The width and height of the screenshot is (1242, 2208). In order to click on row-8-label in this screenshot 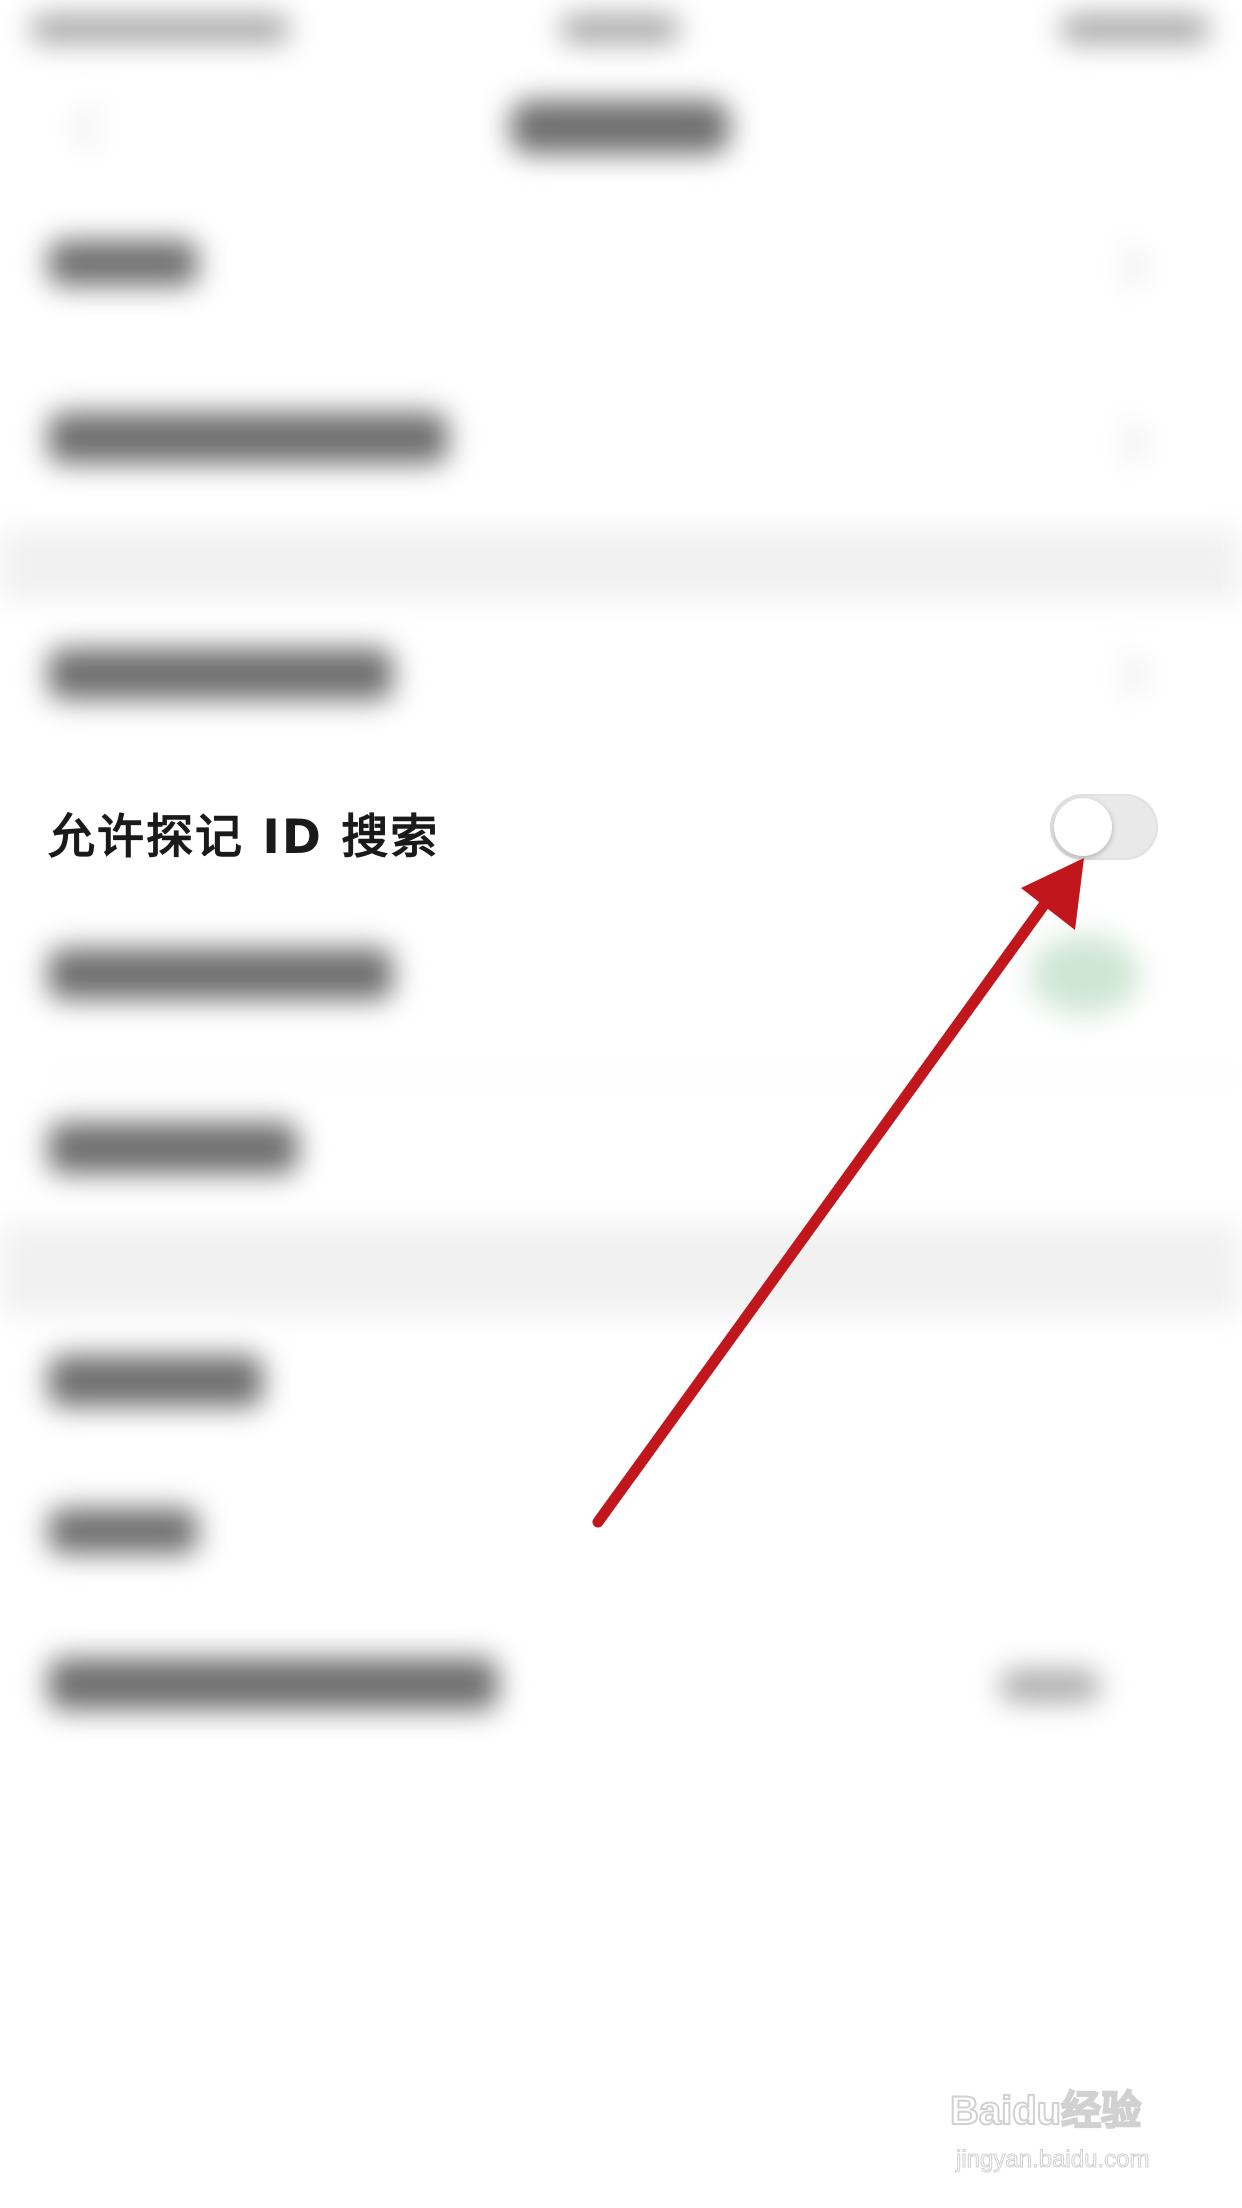, I will do `click(123, 1531)`.